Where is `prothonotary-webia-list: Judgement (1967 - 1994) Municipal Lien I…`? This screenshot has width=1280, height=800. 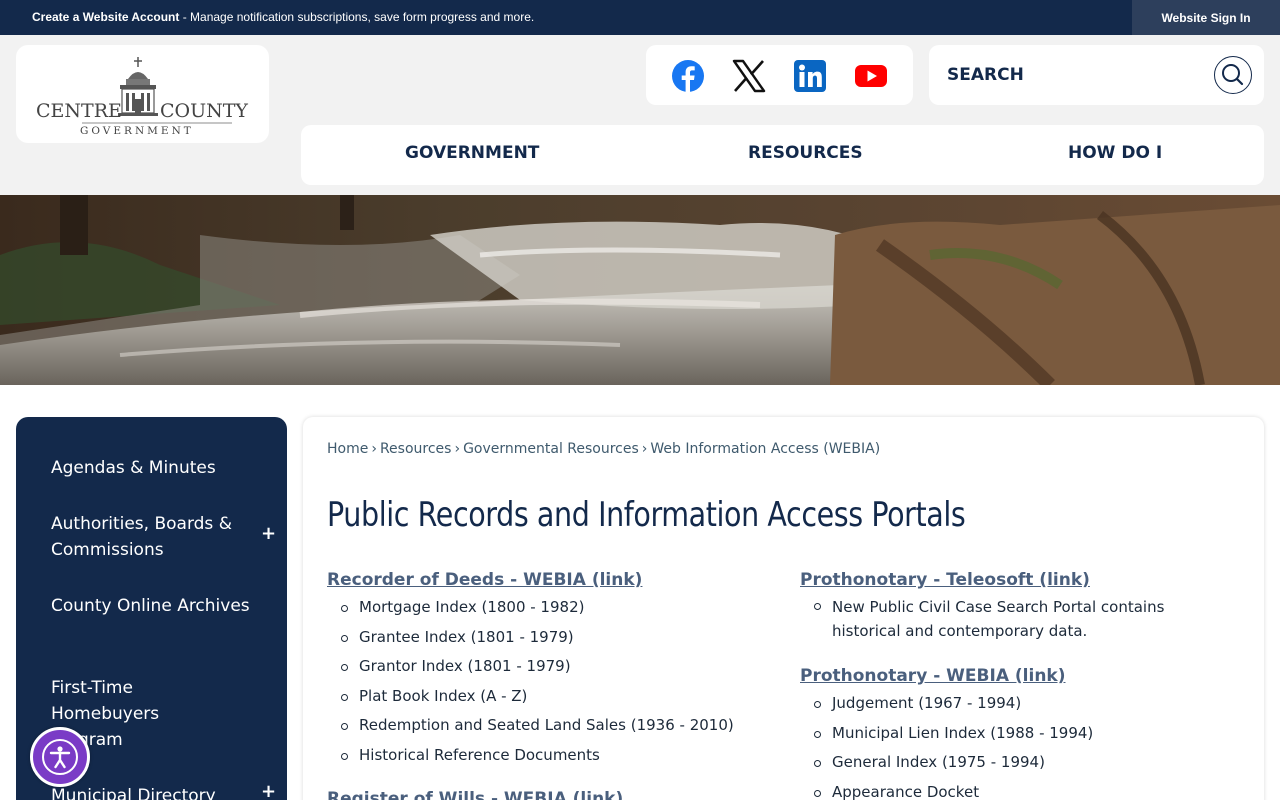 prothonotary-webia-list: Judgement (1967 - 1994) Municipal Lien I… is located at coordinates (1017, 744).